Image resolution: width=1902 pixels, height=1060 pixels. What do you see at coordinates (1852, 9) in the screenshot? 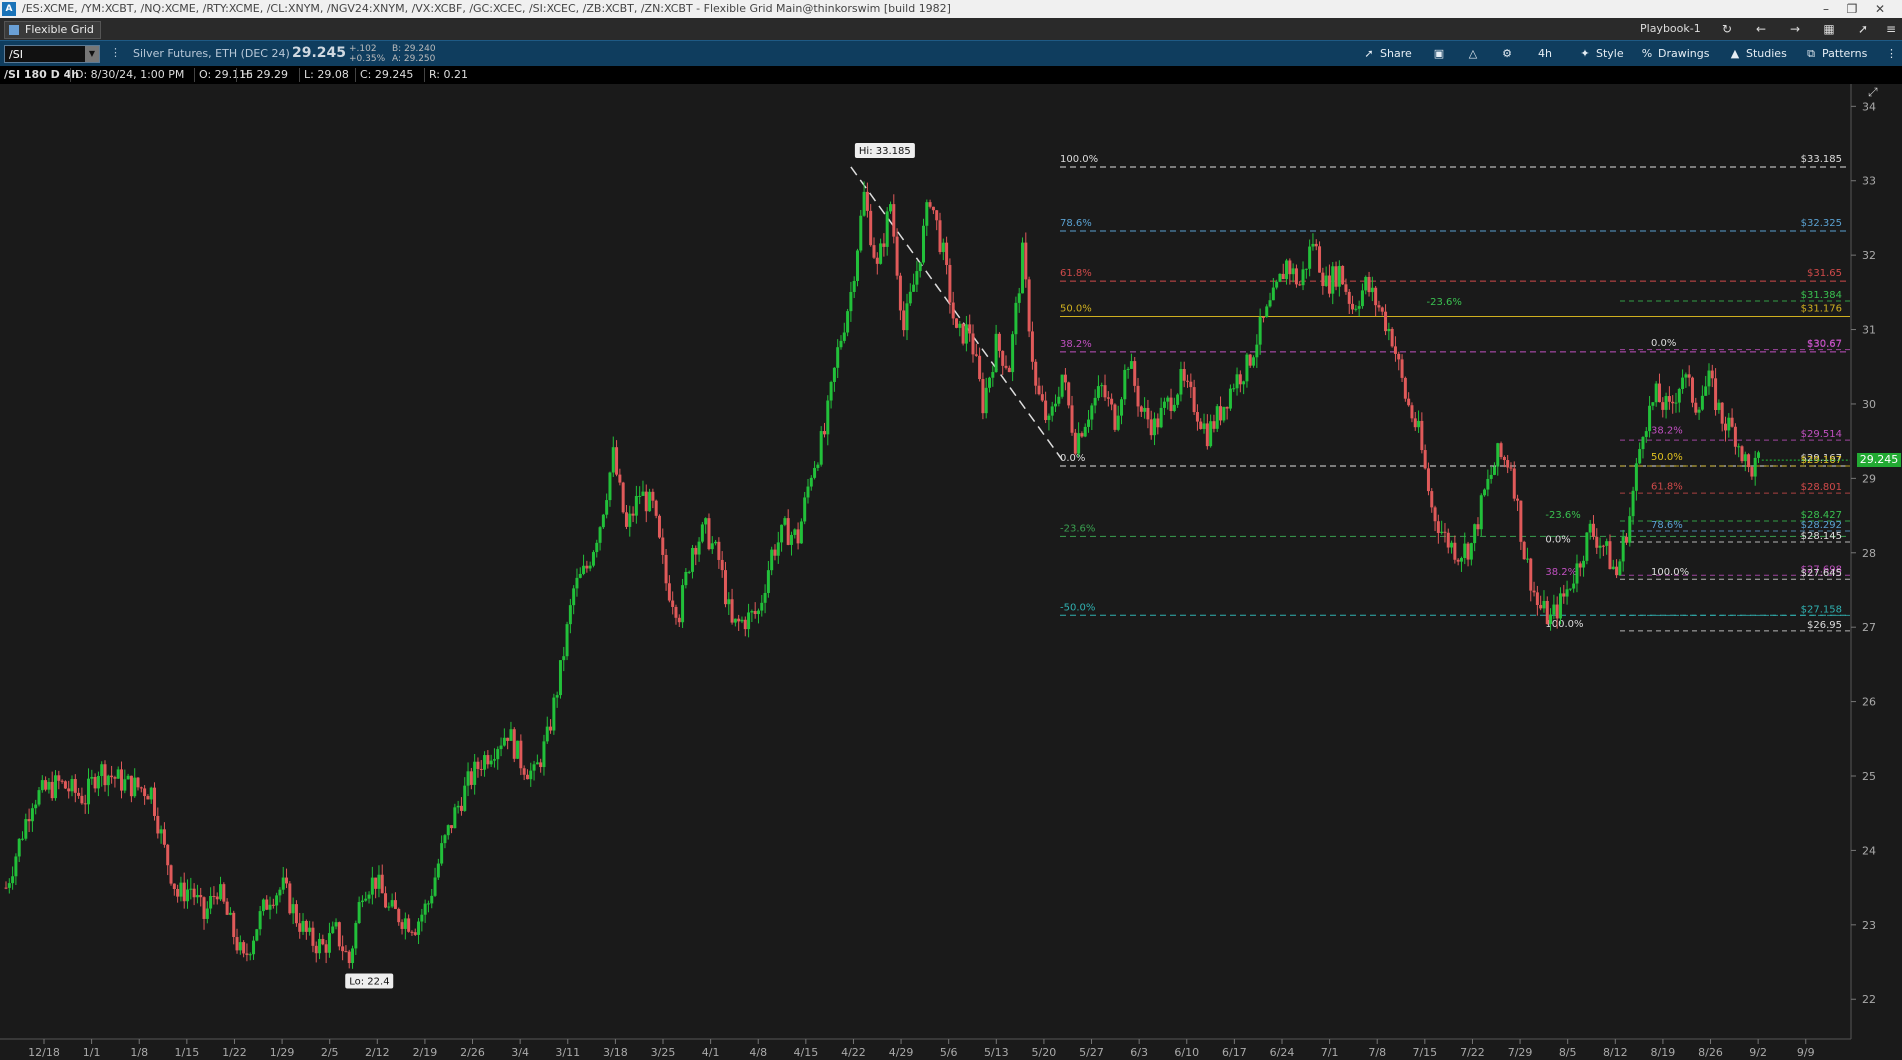
I see `restore-icon: ❐` at bounding box center [1852, 9].